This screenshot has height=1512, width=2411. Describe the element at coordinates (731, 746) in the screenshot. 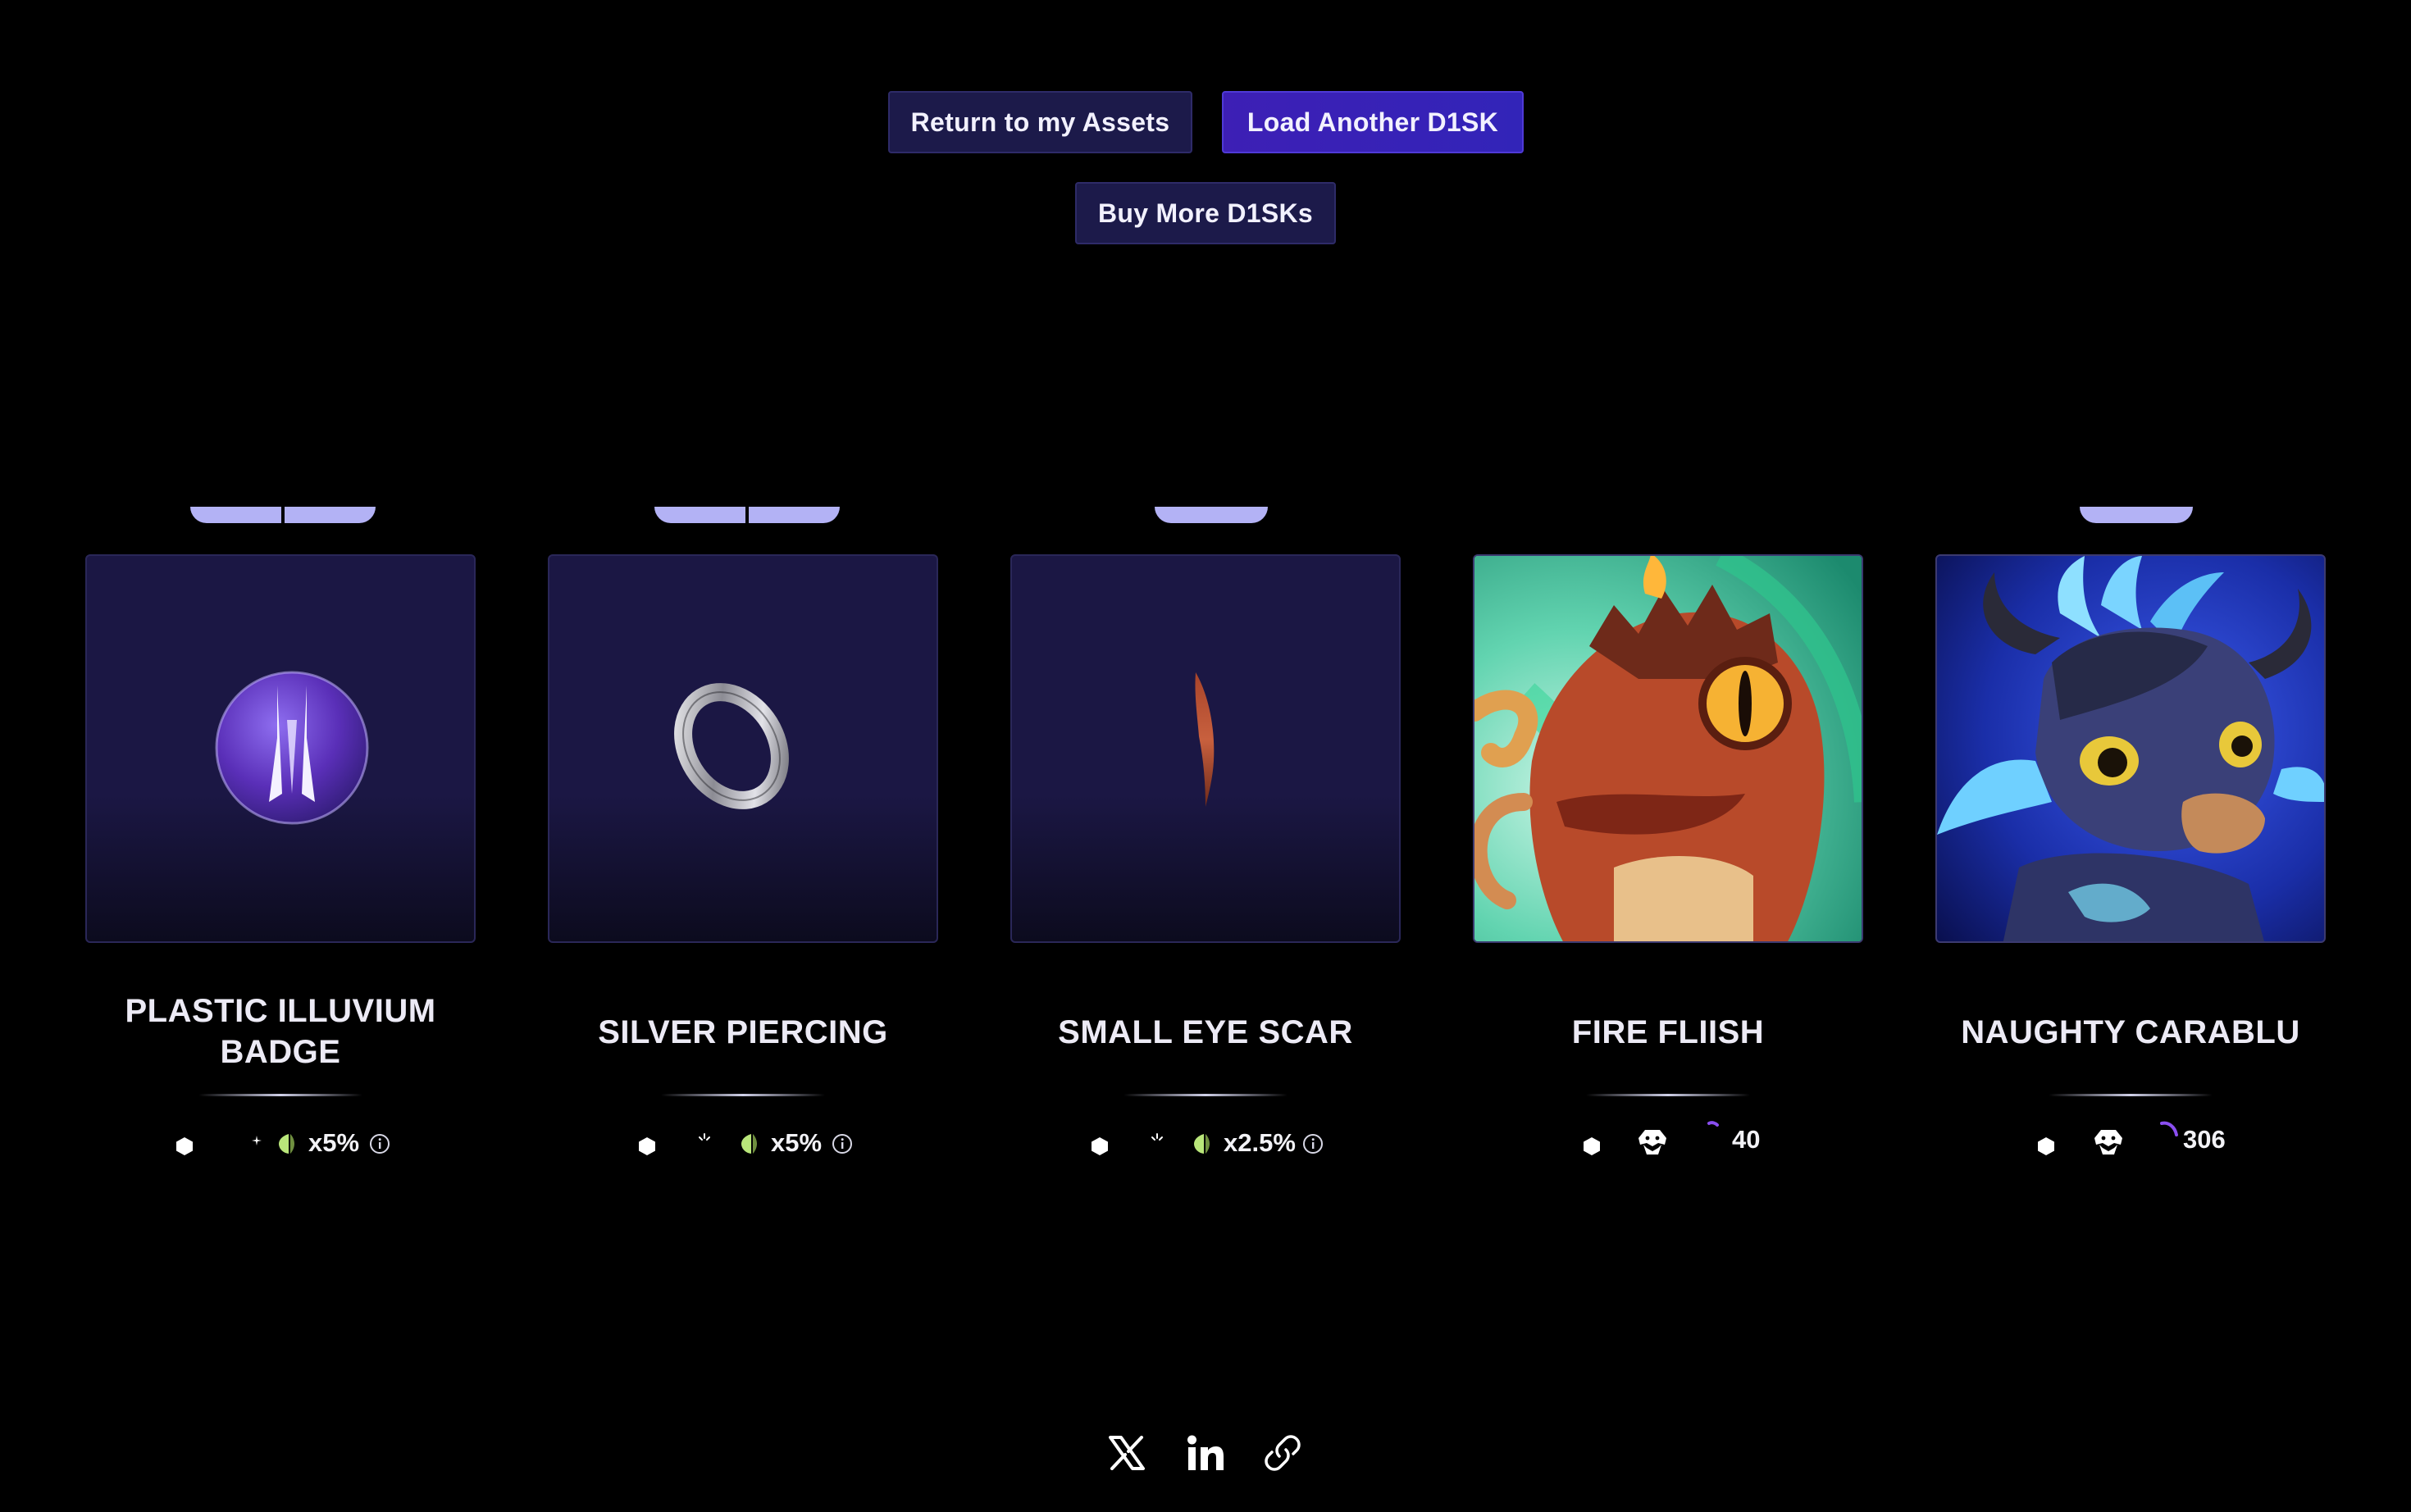

I see `silver-ring-icon` at that location.